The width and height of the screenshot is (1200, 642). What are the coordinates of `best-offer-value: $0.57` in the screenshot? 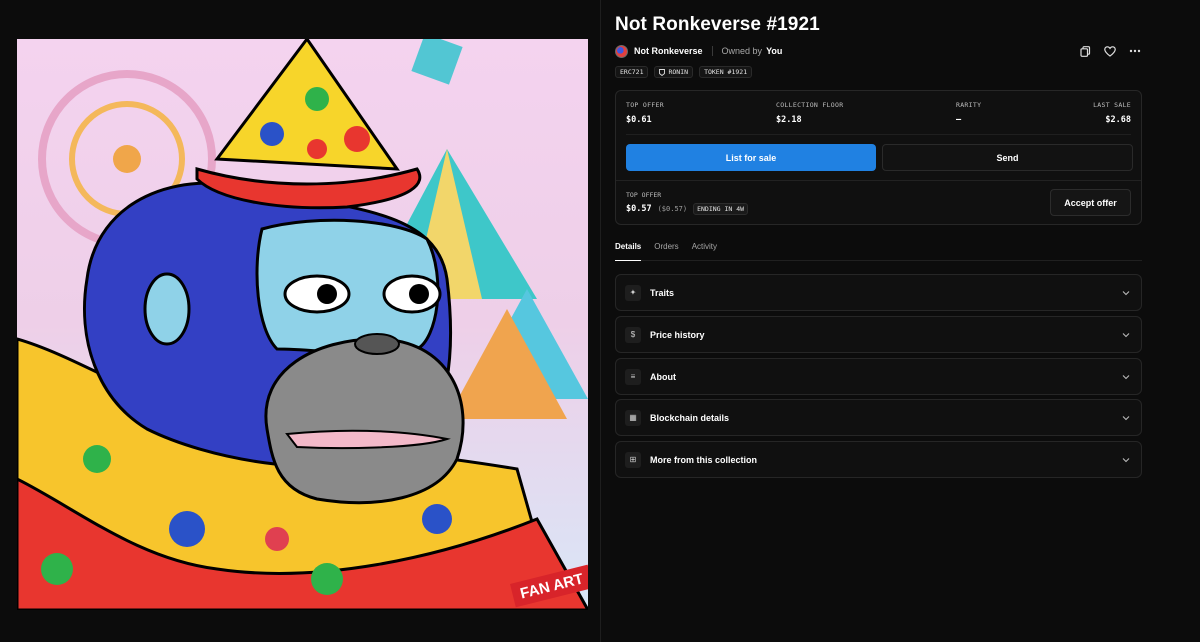 It's located at (639, 209).